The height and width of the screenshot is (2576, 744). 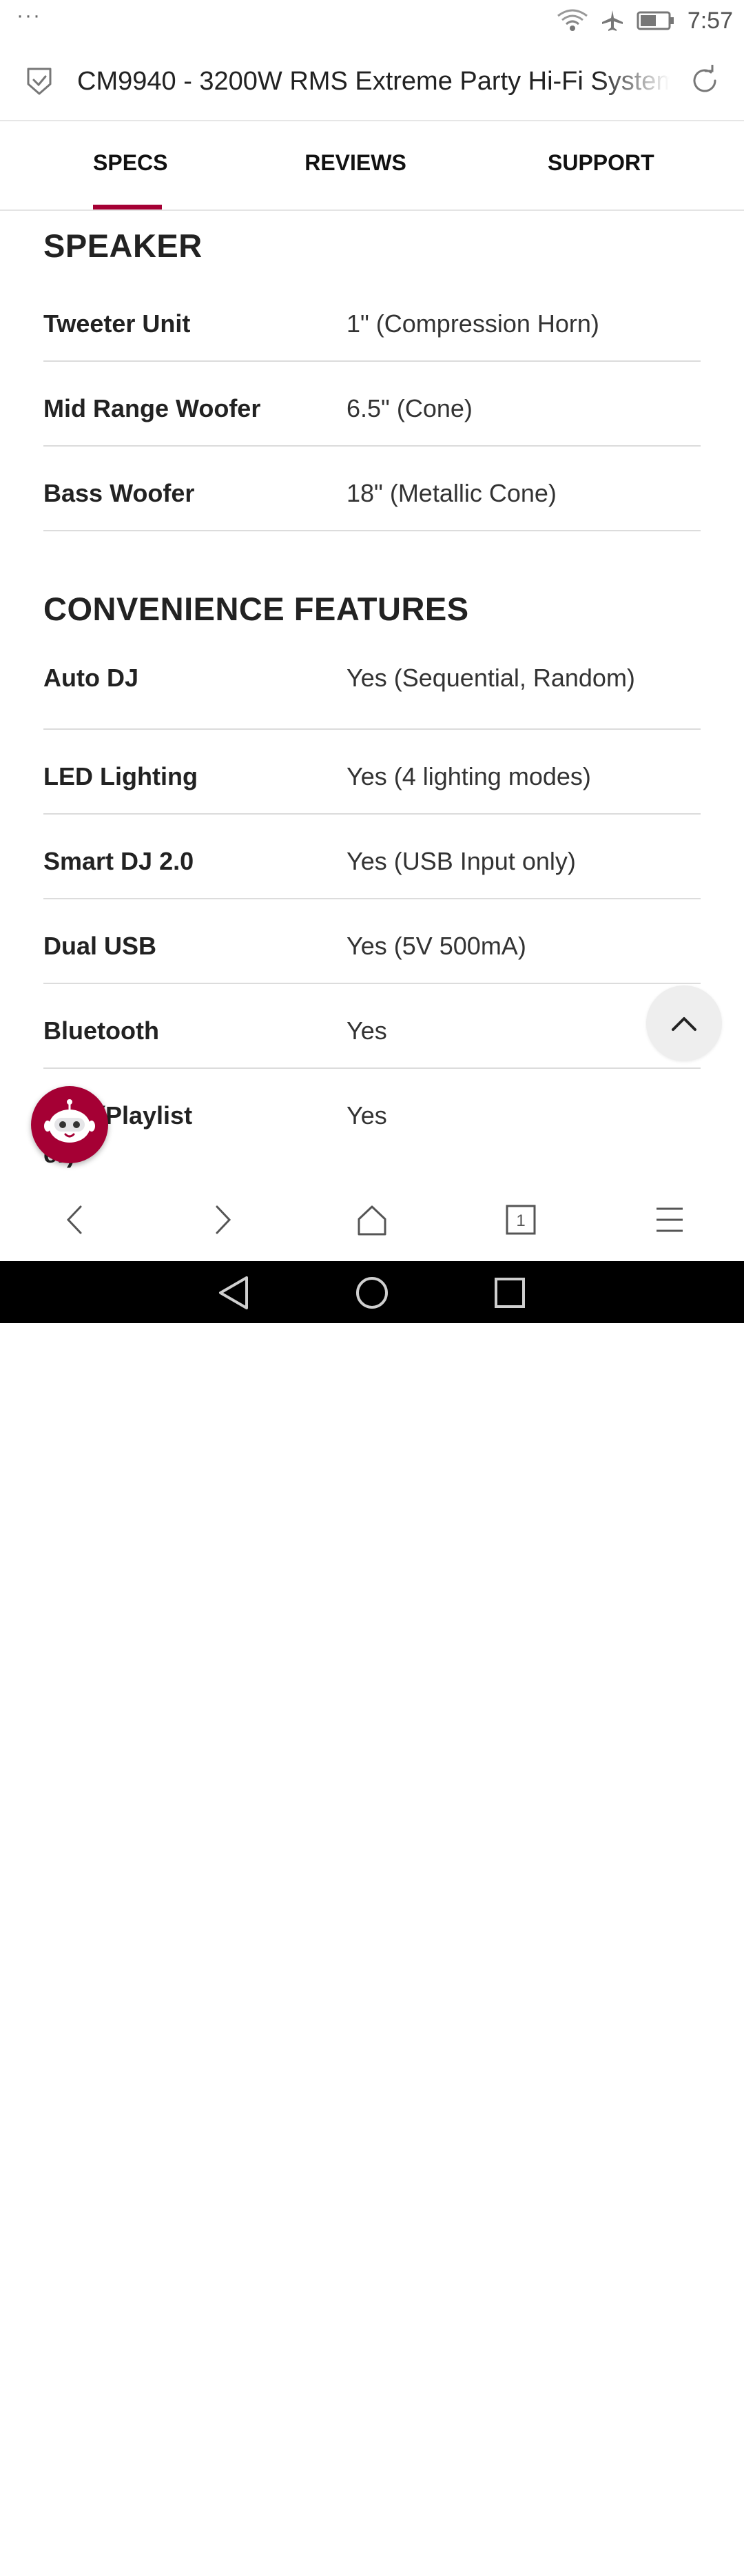 I want to click on spec-label: Smart DJ 2.0, so click(x=119, y=861).